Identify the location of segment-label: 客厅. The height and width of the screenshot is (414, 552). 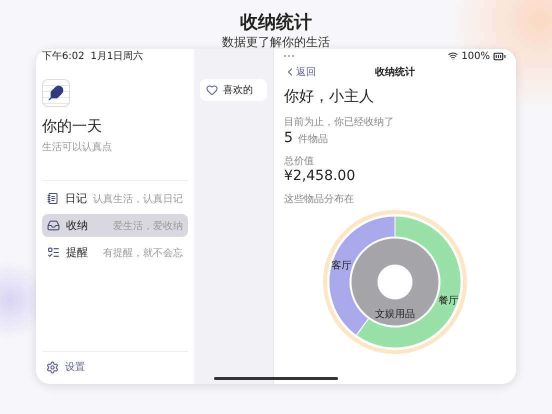
(342, 266).